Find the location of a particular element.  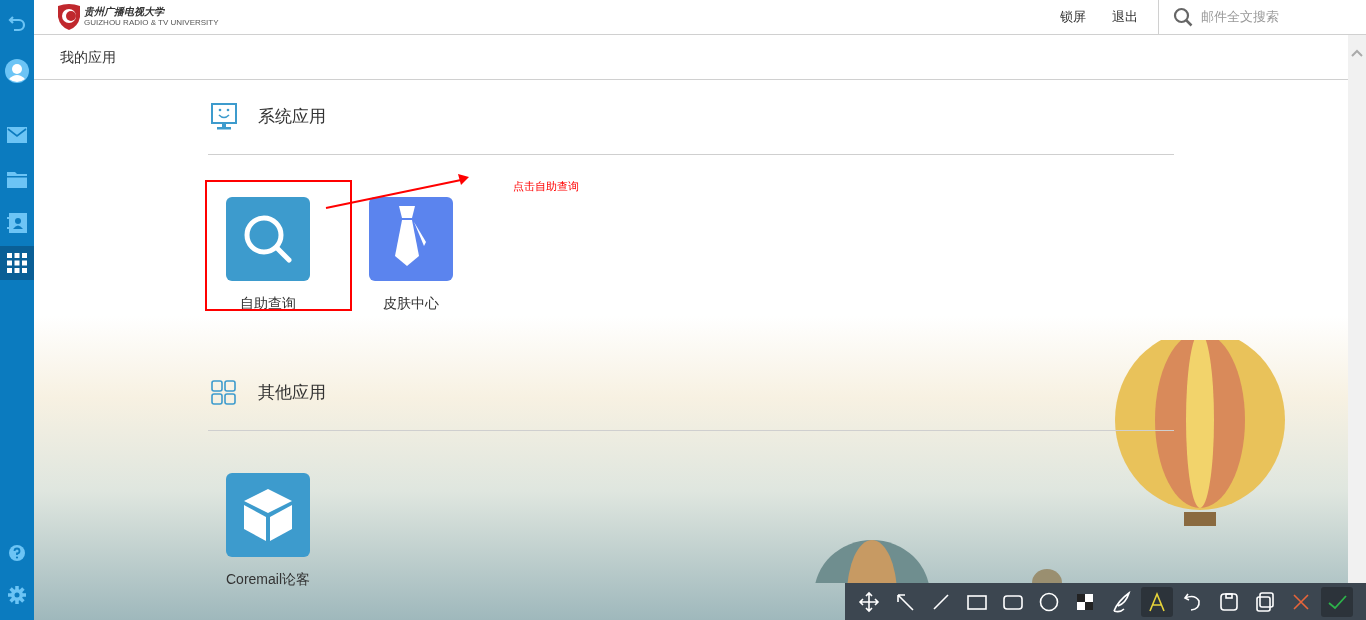

cube-icon is located at coordinates (268, 515).